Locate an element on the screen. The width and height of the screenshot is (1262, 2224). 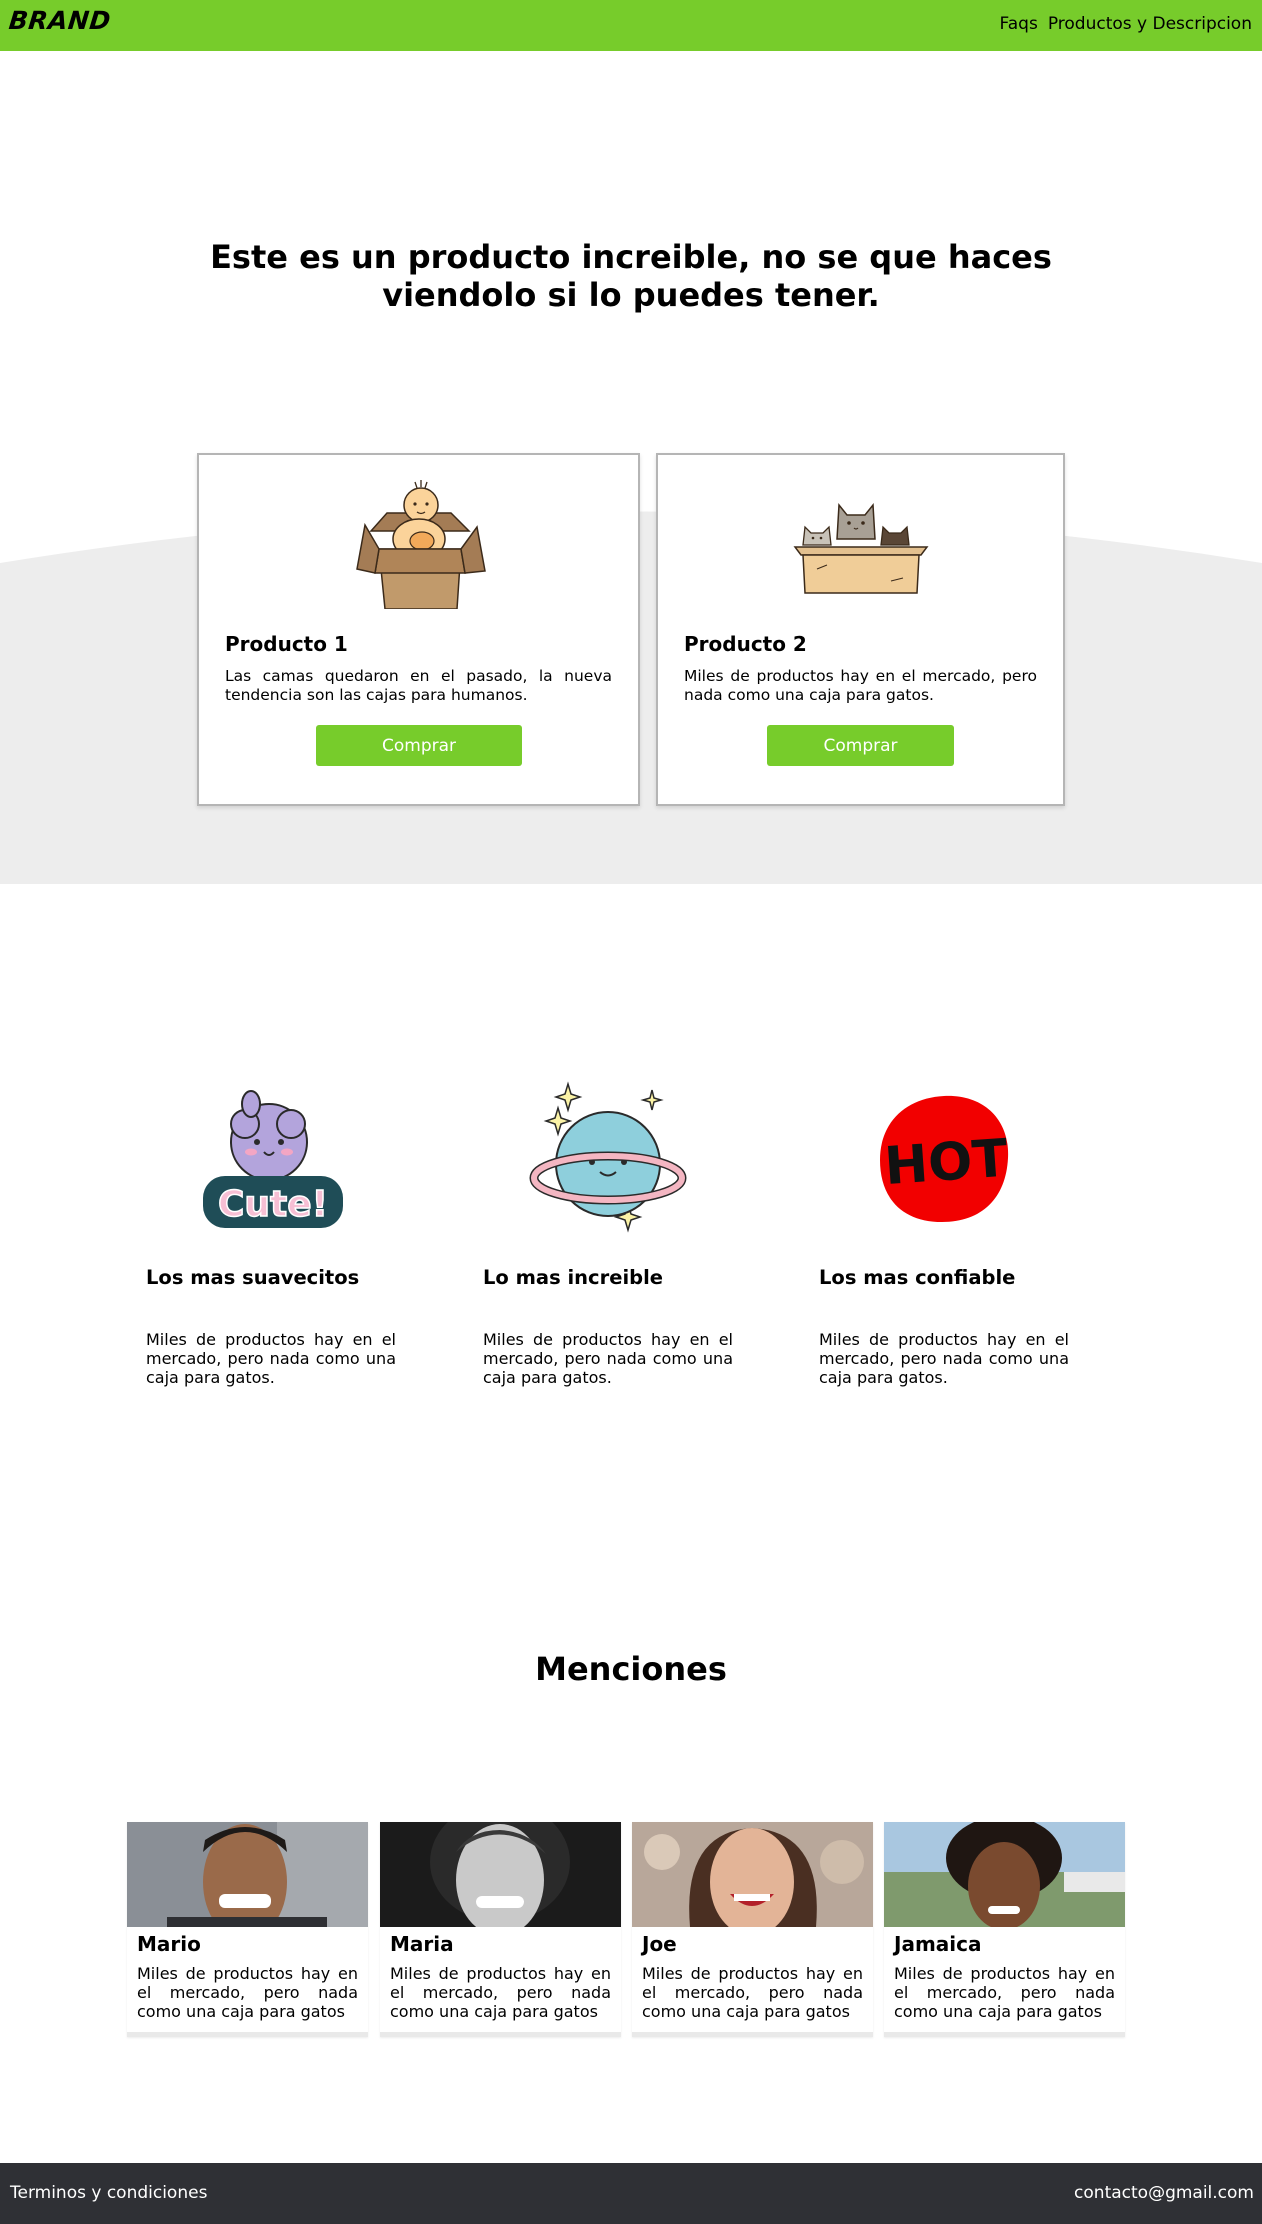
person-name: Jamaica is located at coordinates (938, 1944).